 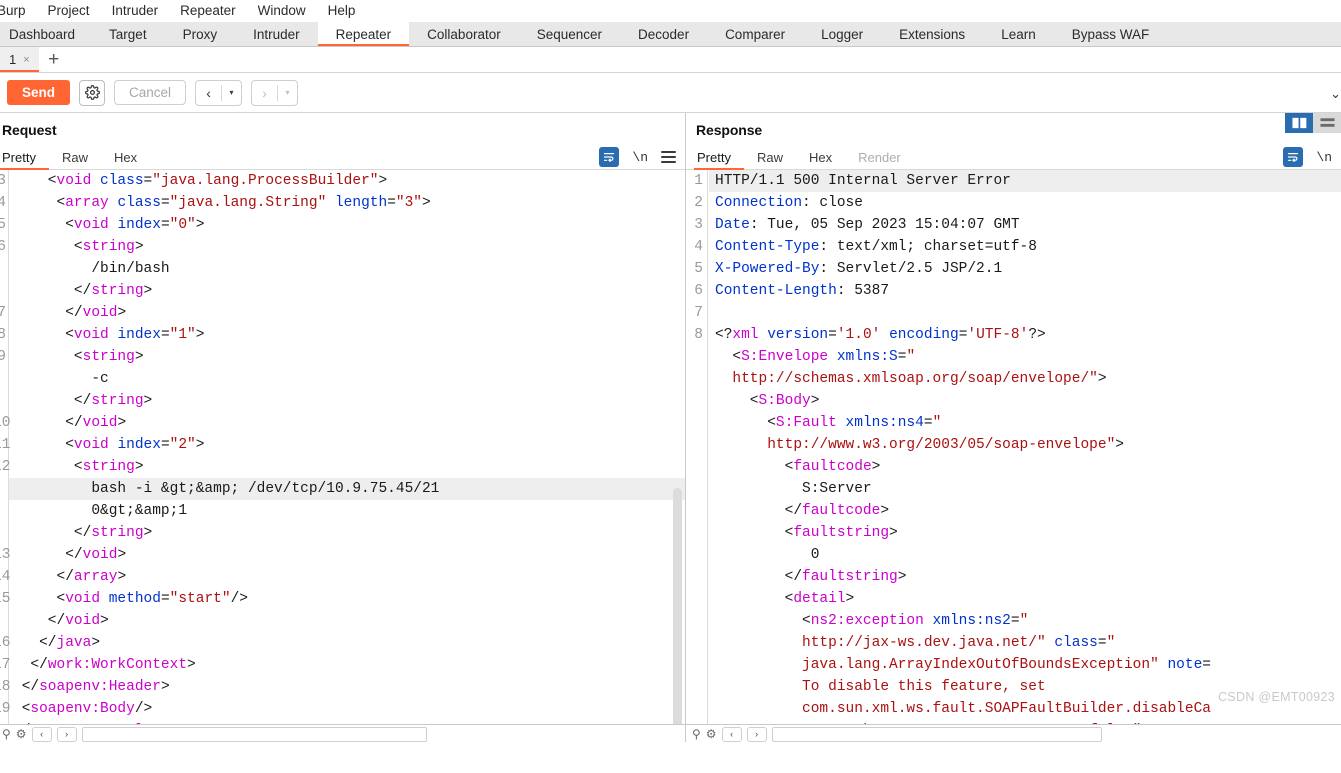 I want to click on code-line: </faultcode>, so click(x=1028, y=511).